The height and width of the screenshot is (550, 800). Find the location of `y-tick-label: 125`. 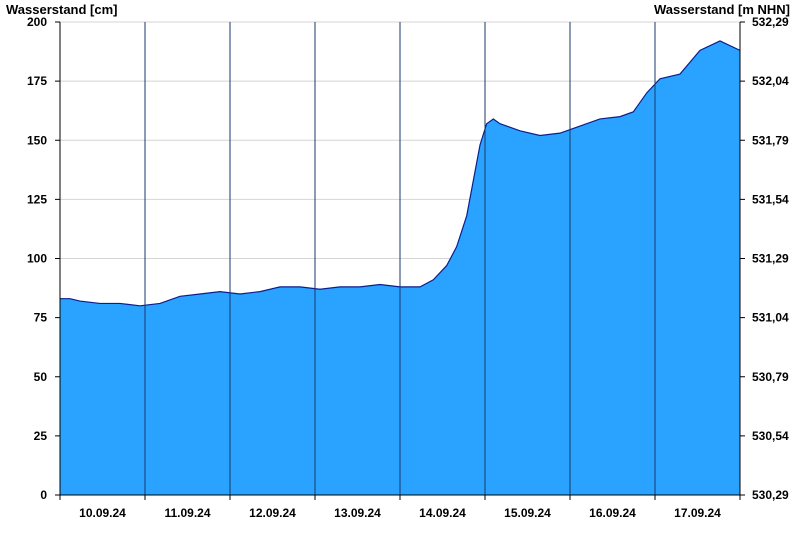

y-tick-label: 125 is located at coordinates (37, 199).